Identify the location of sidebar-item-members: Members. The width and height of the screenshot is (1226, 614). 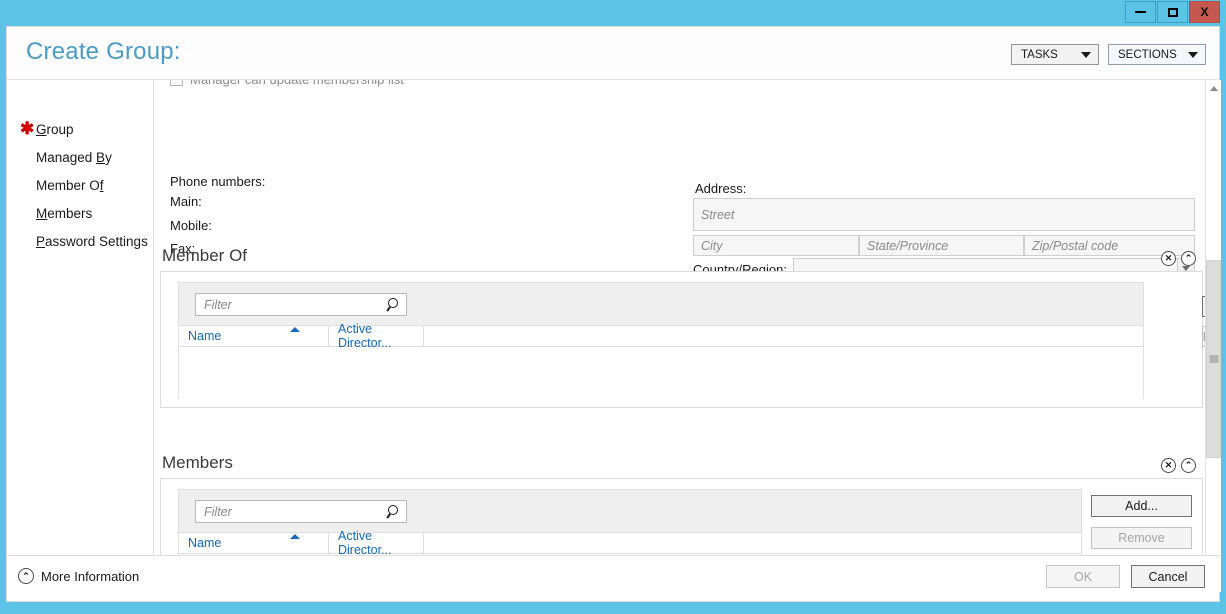
(80, 213).